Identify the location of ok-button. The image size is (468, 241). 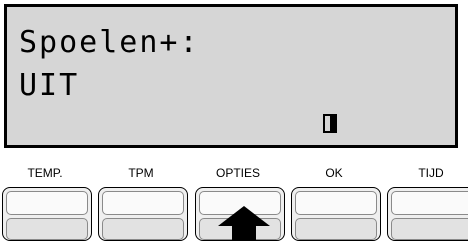
(336, 214).